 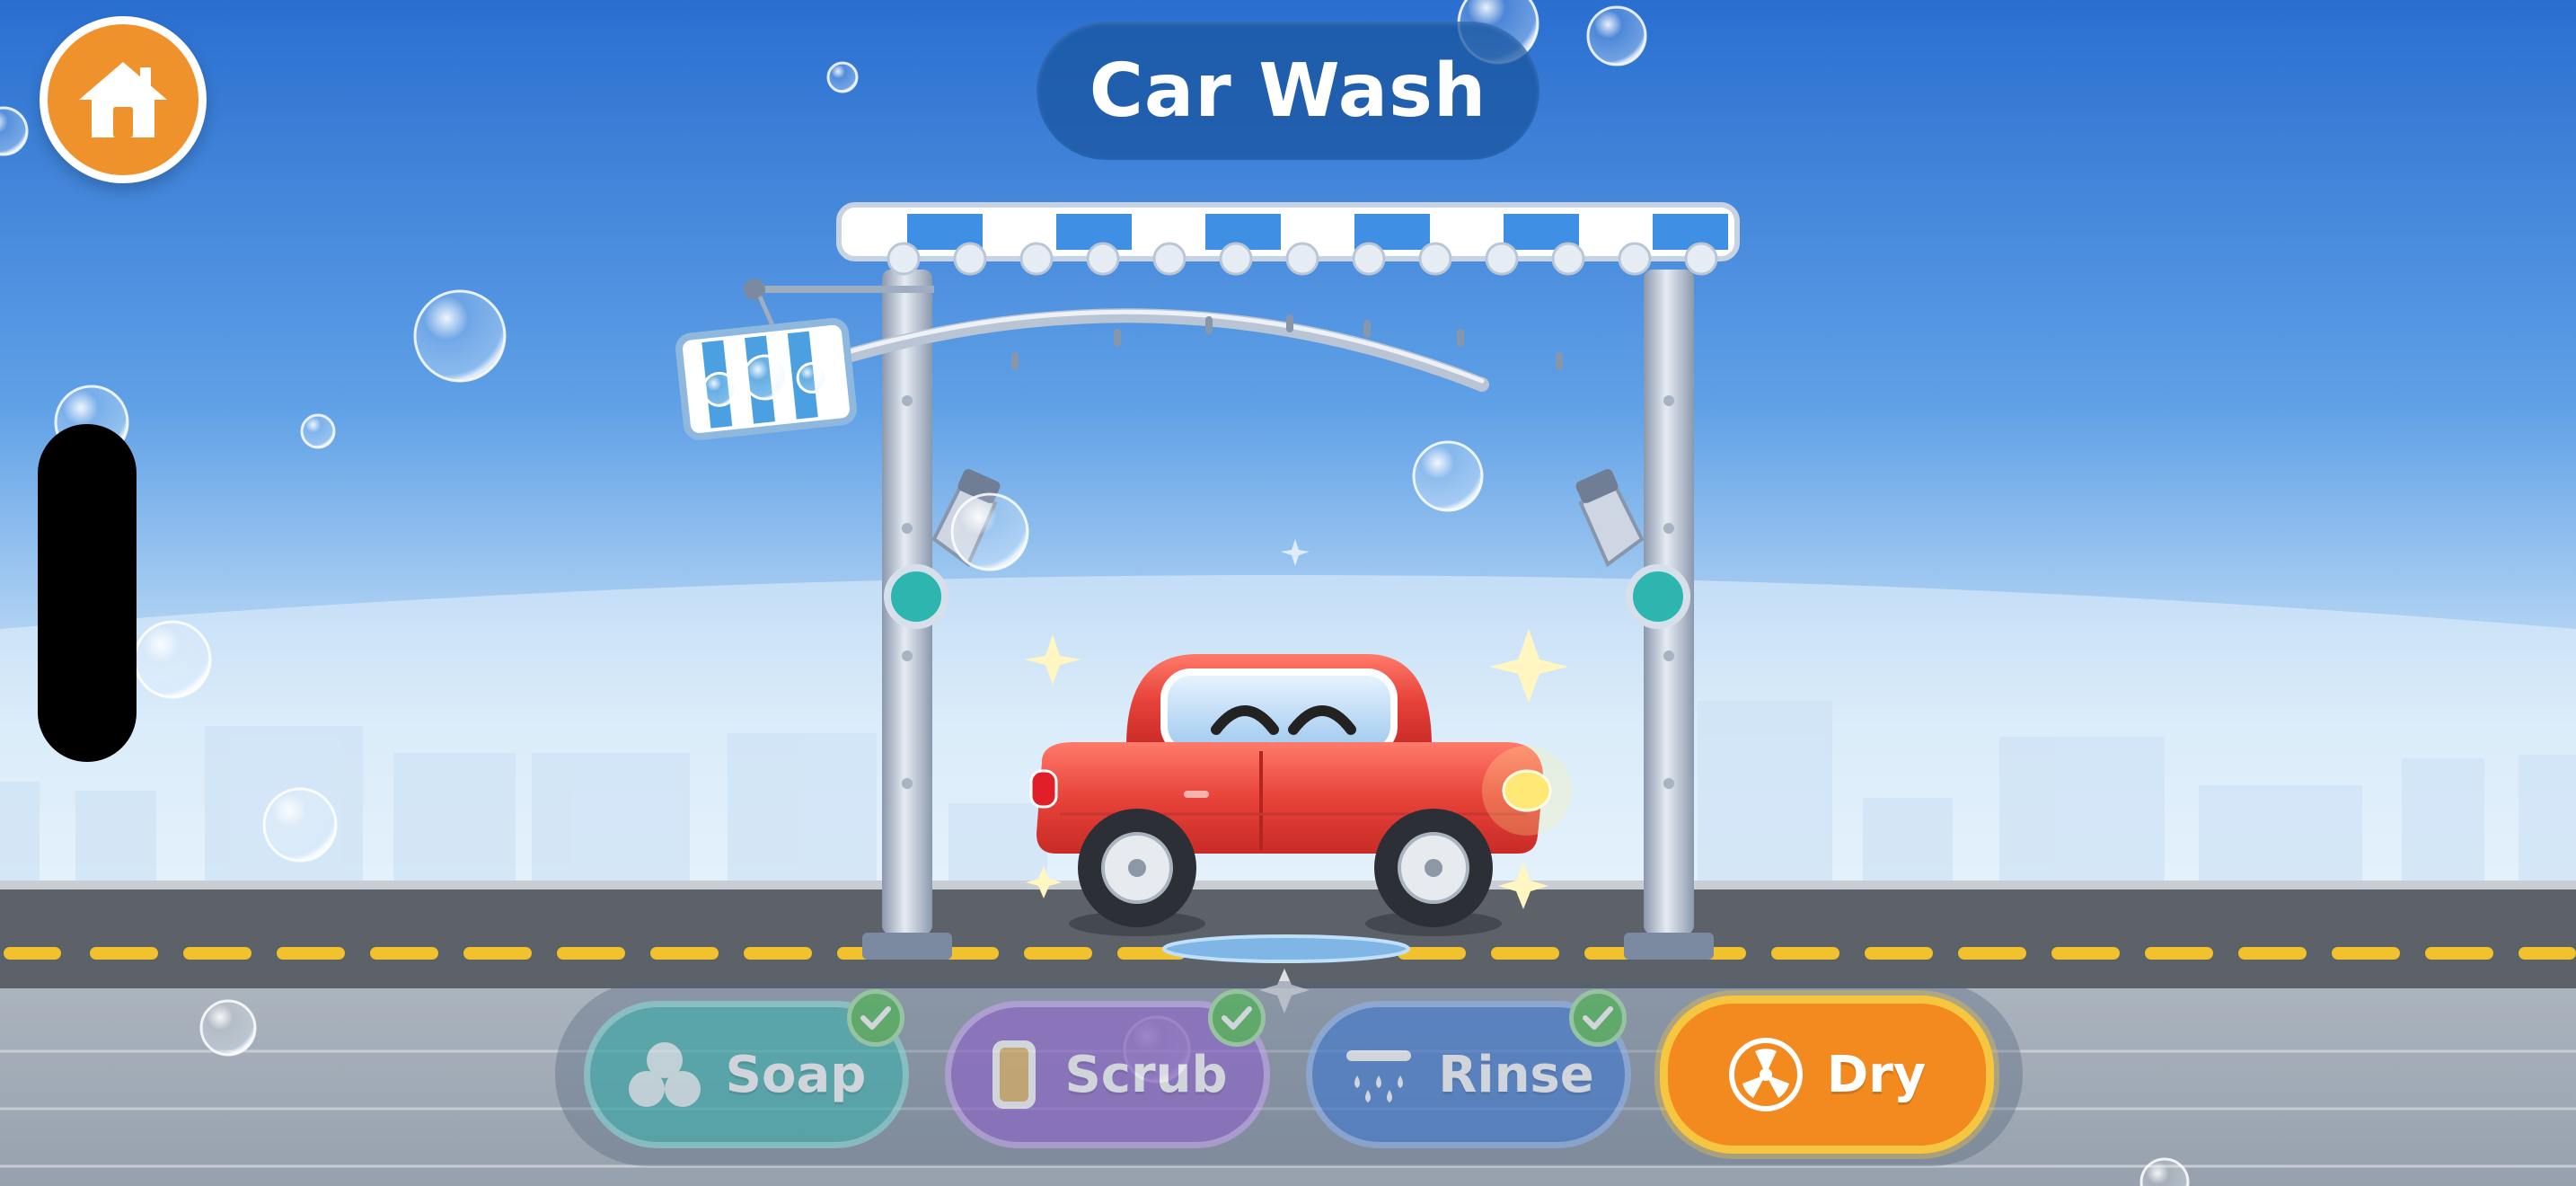 I want to click on dry-tool-button: Dry, so click(x=1827, y=1075).